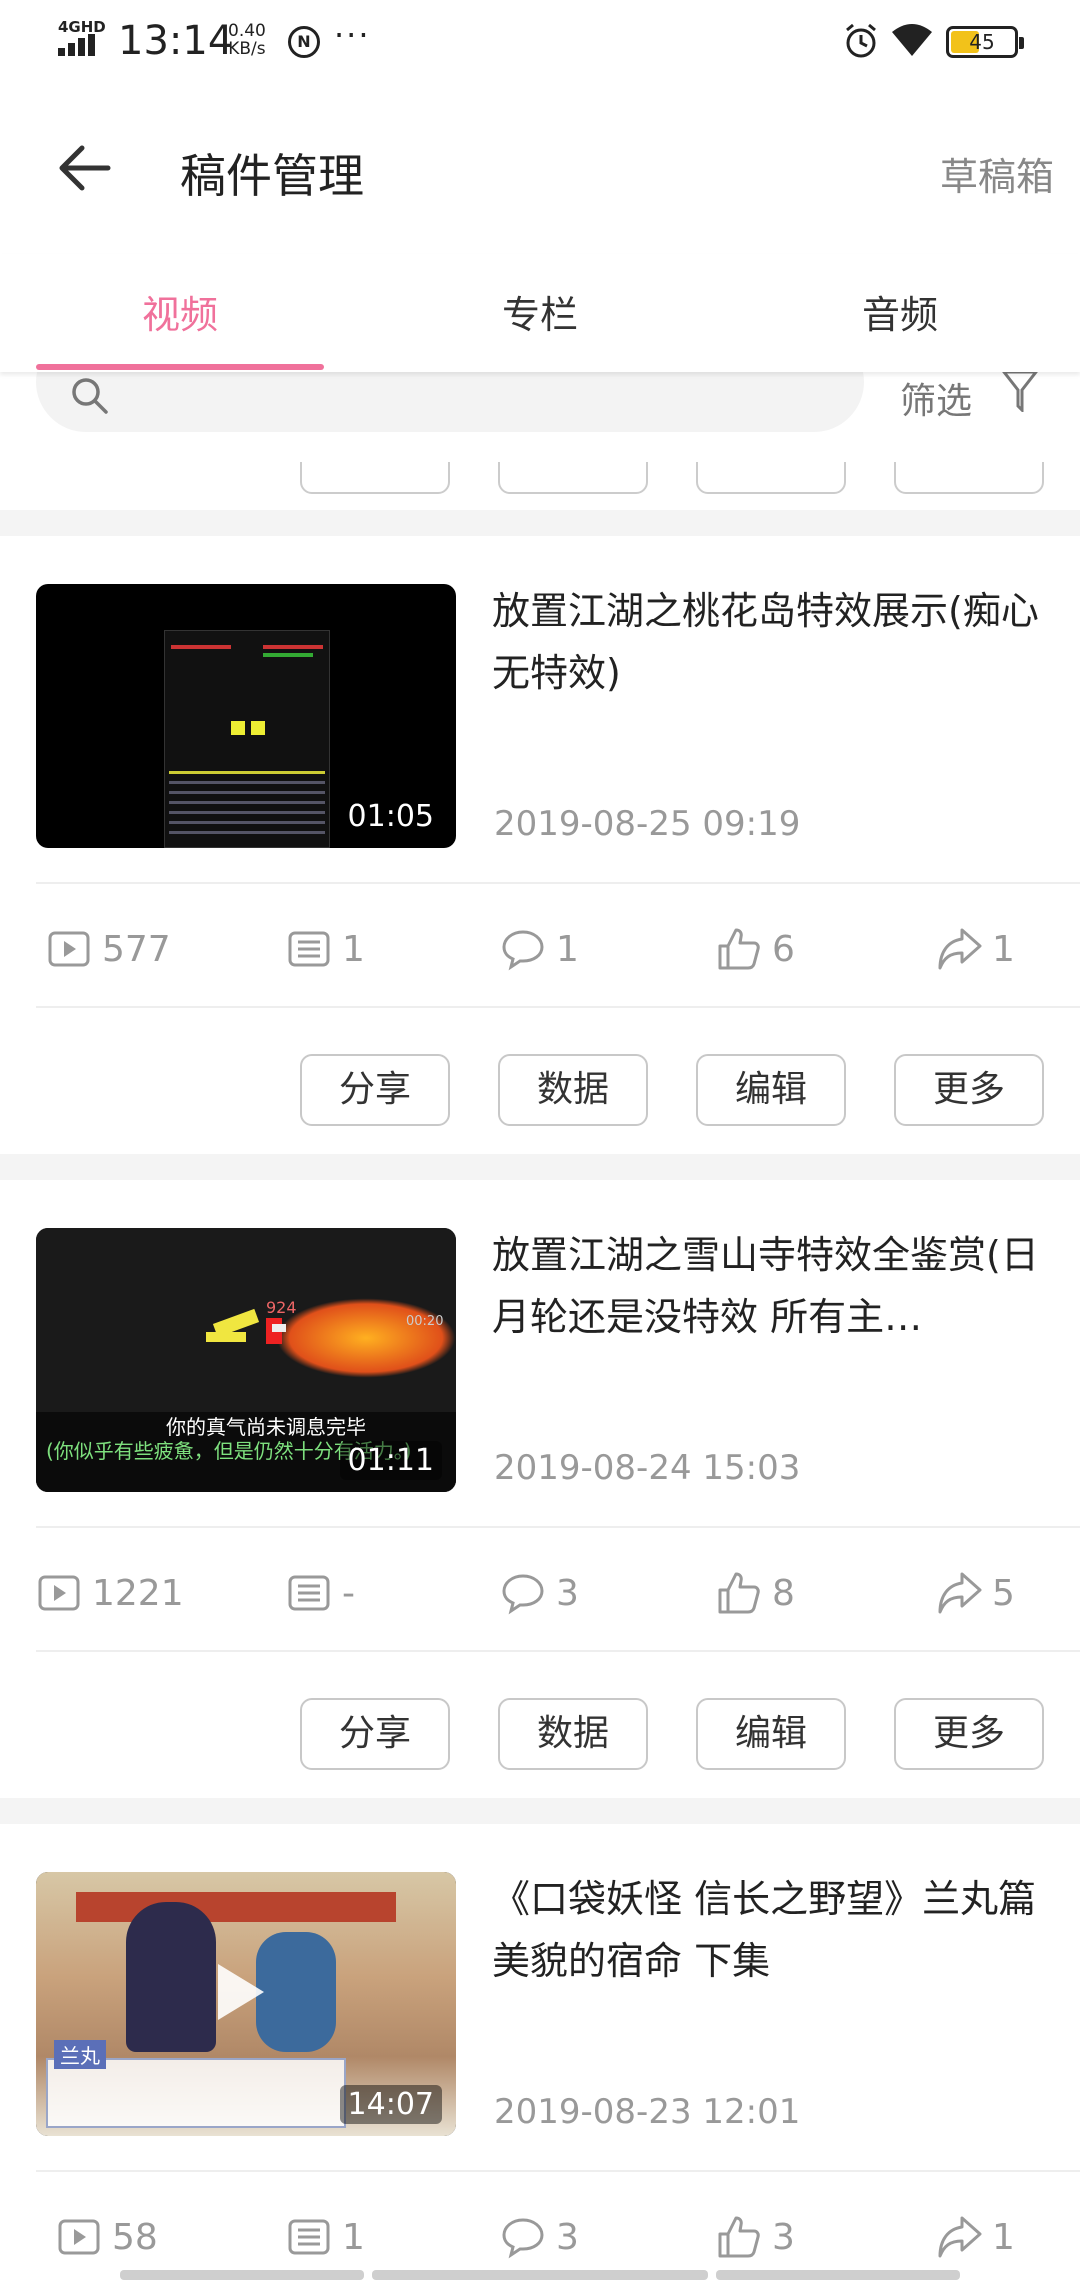 Image resolution: width=1080 pixels, height=2280 pixels. Describe the element at coordinates (647, 2112) in the screenshot. I see `video-date: 2019-08-23 12:01` at that location.